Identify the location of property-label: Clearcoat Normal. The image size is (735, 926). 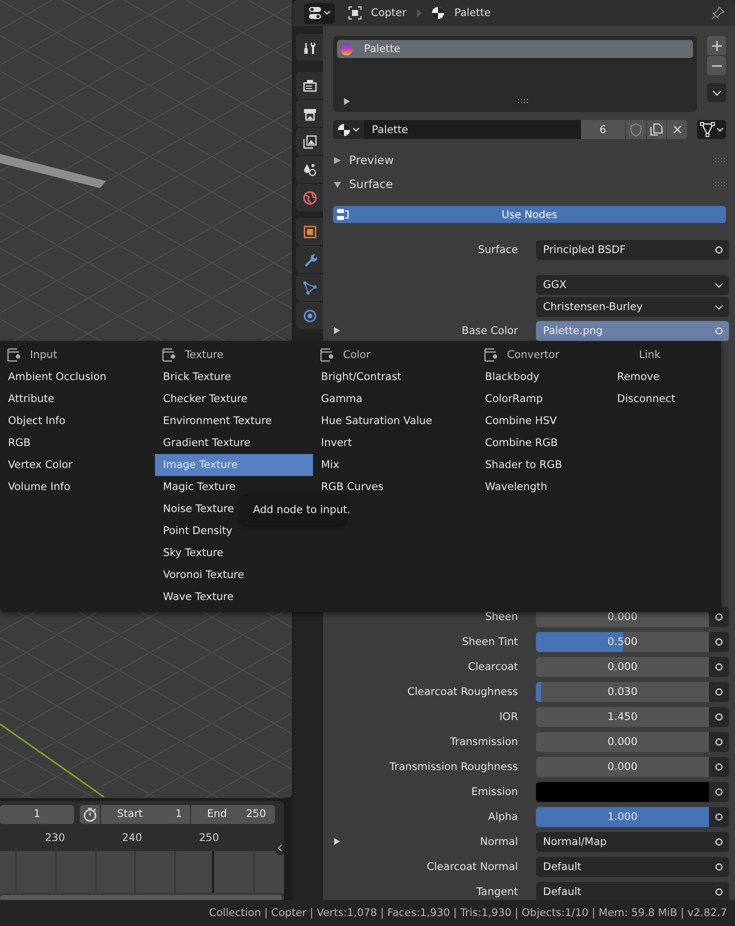
(472, 866).